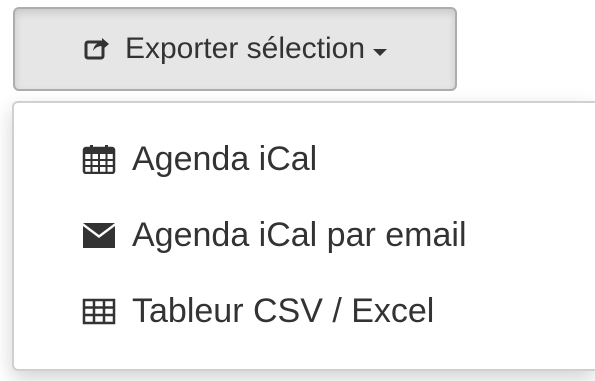  I want to click on calendar-icon, so click(102, 159).